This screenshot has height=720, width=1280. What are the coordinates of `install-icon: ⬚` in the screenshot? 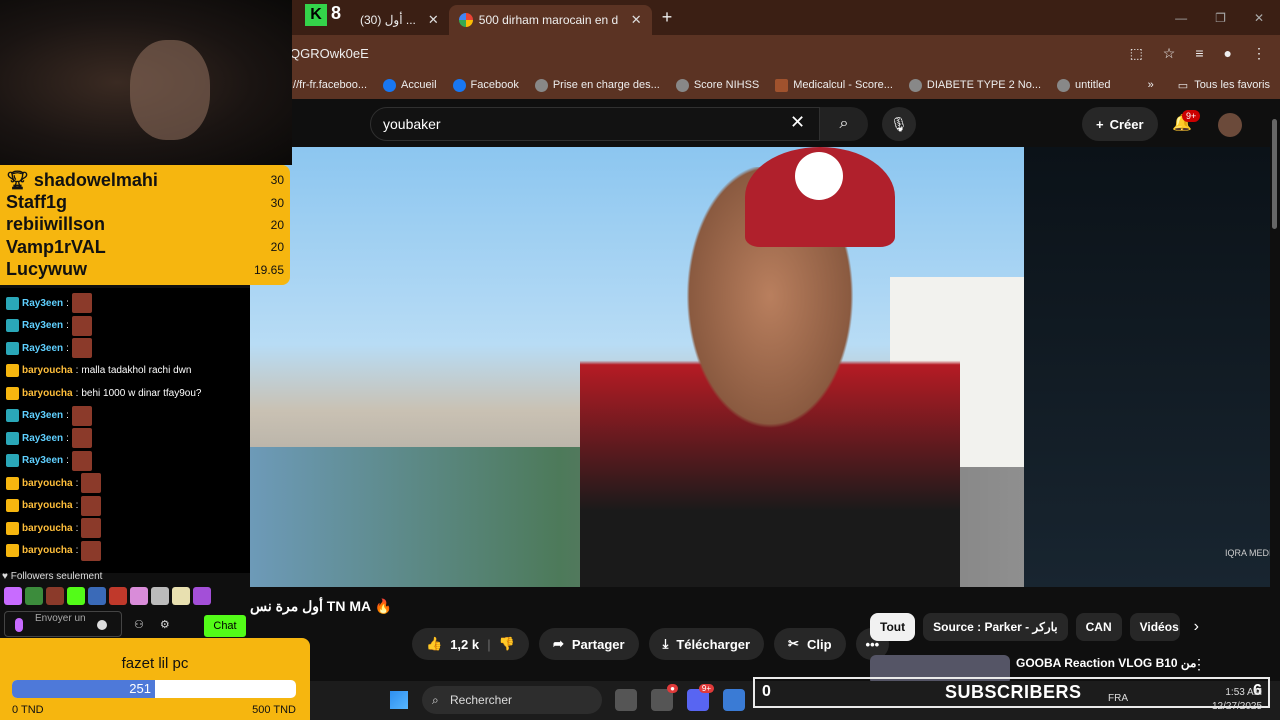 It's located at (1136, 53).